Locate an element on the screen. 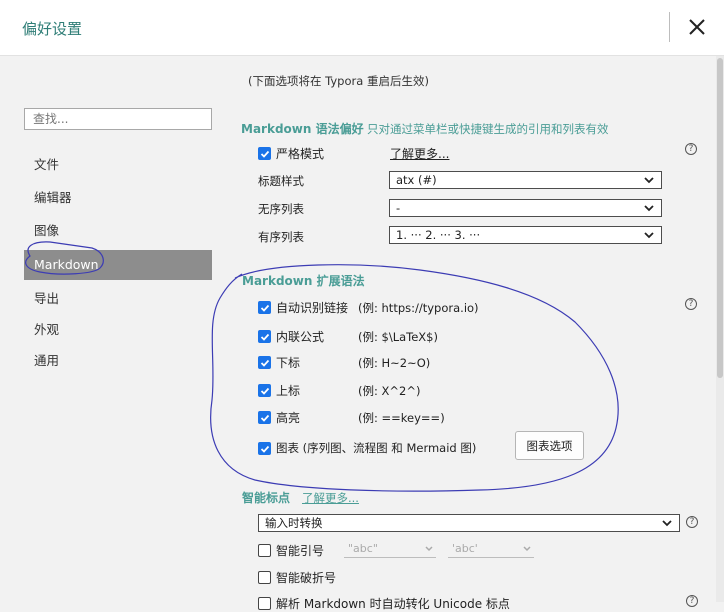  diagram-label: 图表 (序列图、流程图 和 Mermaid 图) is located at coordinates (376, 448).